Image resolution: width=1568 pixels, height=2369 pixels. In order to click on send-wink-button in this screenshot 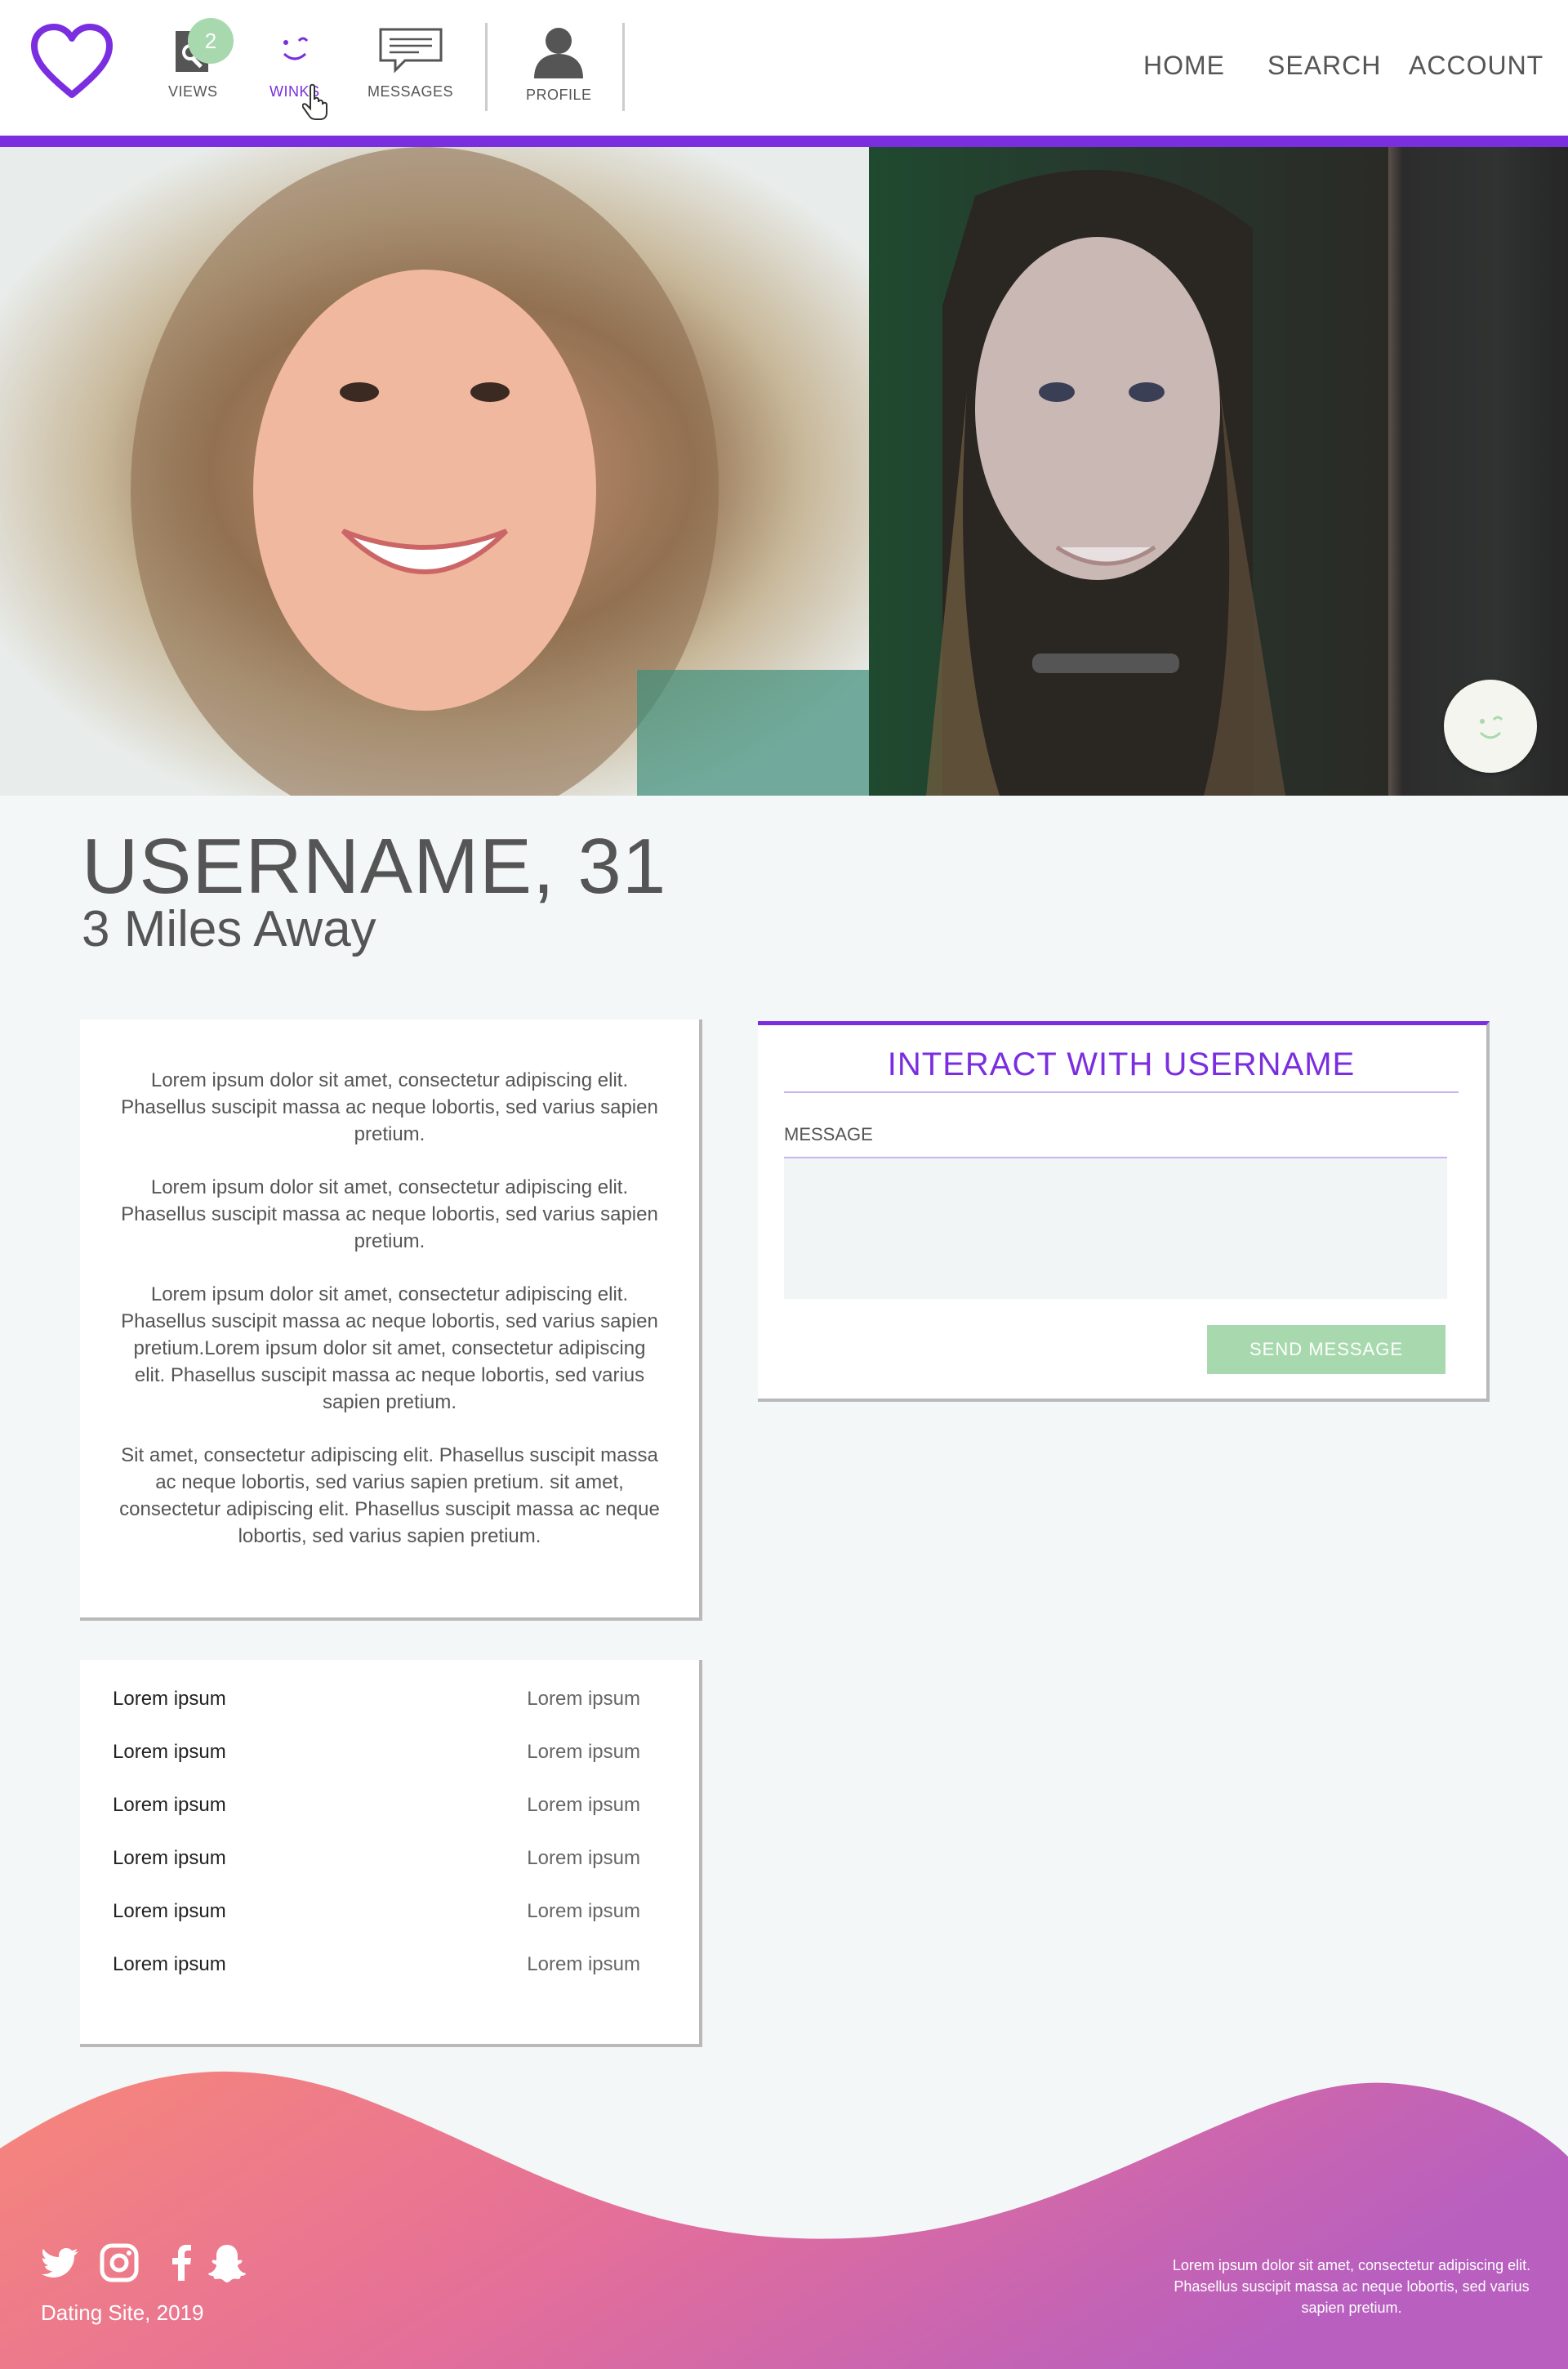, I will do `click(1490, 726)`.